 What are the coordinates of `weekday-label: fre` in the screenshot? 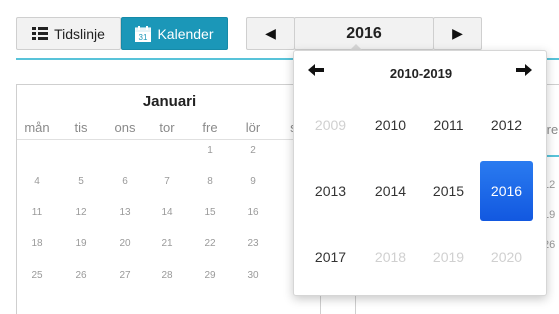 It's located at (210, 127).